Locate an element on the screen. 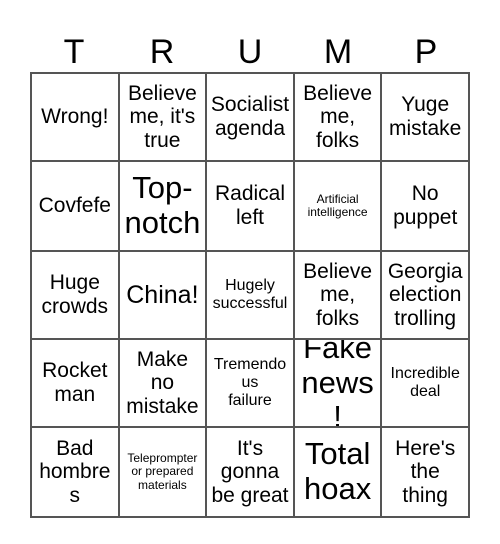 The height and width of the screenshot is (544, 500). bingo-cell-label: Georgia election trolling is located at coordinates (425, 294).